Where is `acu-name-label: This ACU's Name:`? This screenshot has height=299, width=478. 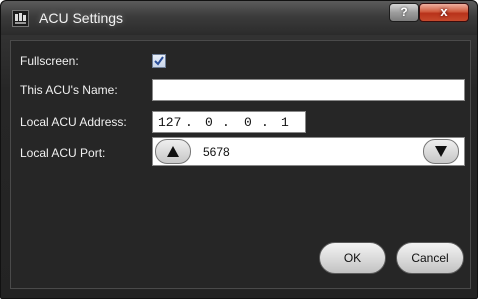 acu-name-label: This ACU's Name: is located at coordinates (69, 90).